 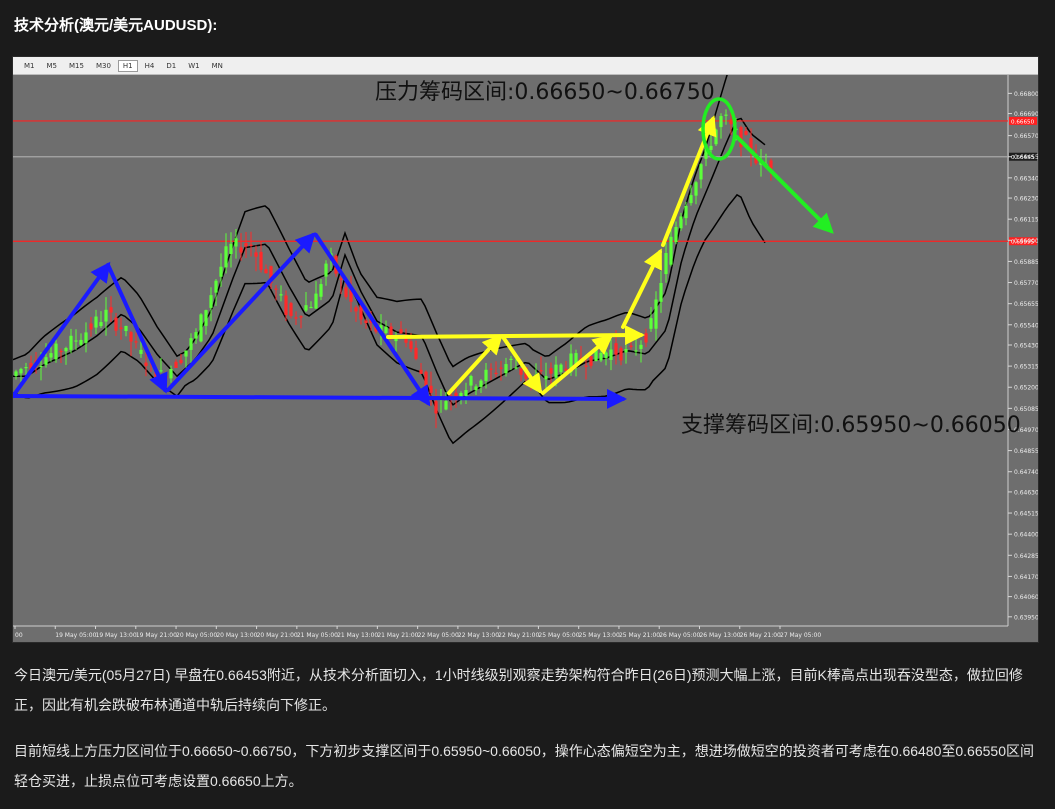 I want to click on x-tick-label: 20 May 21:00, so click(x=277, y=635).